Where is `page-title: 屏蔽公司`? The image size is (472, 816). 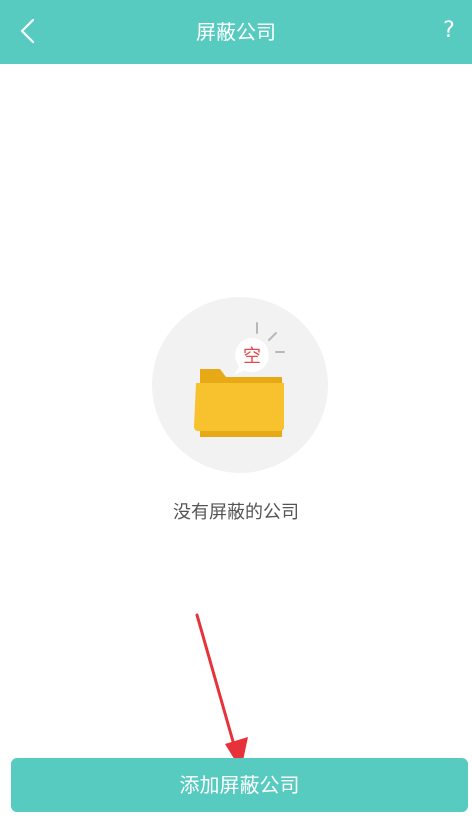 page-title: 屏蔽公司 is located at coordinates (236, 32).